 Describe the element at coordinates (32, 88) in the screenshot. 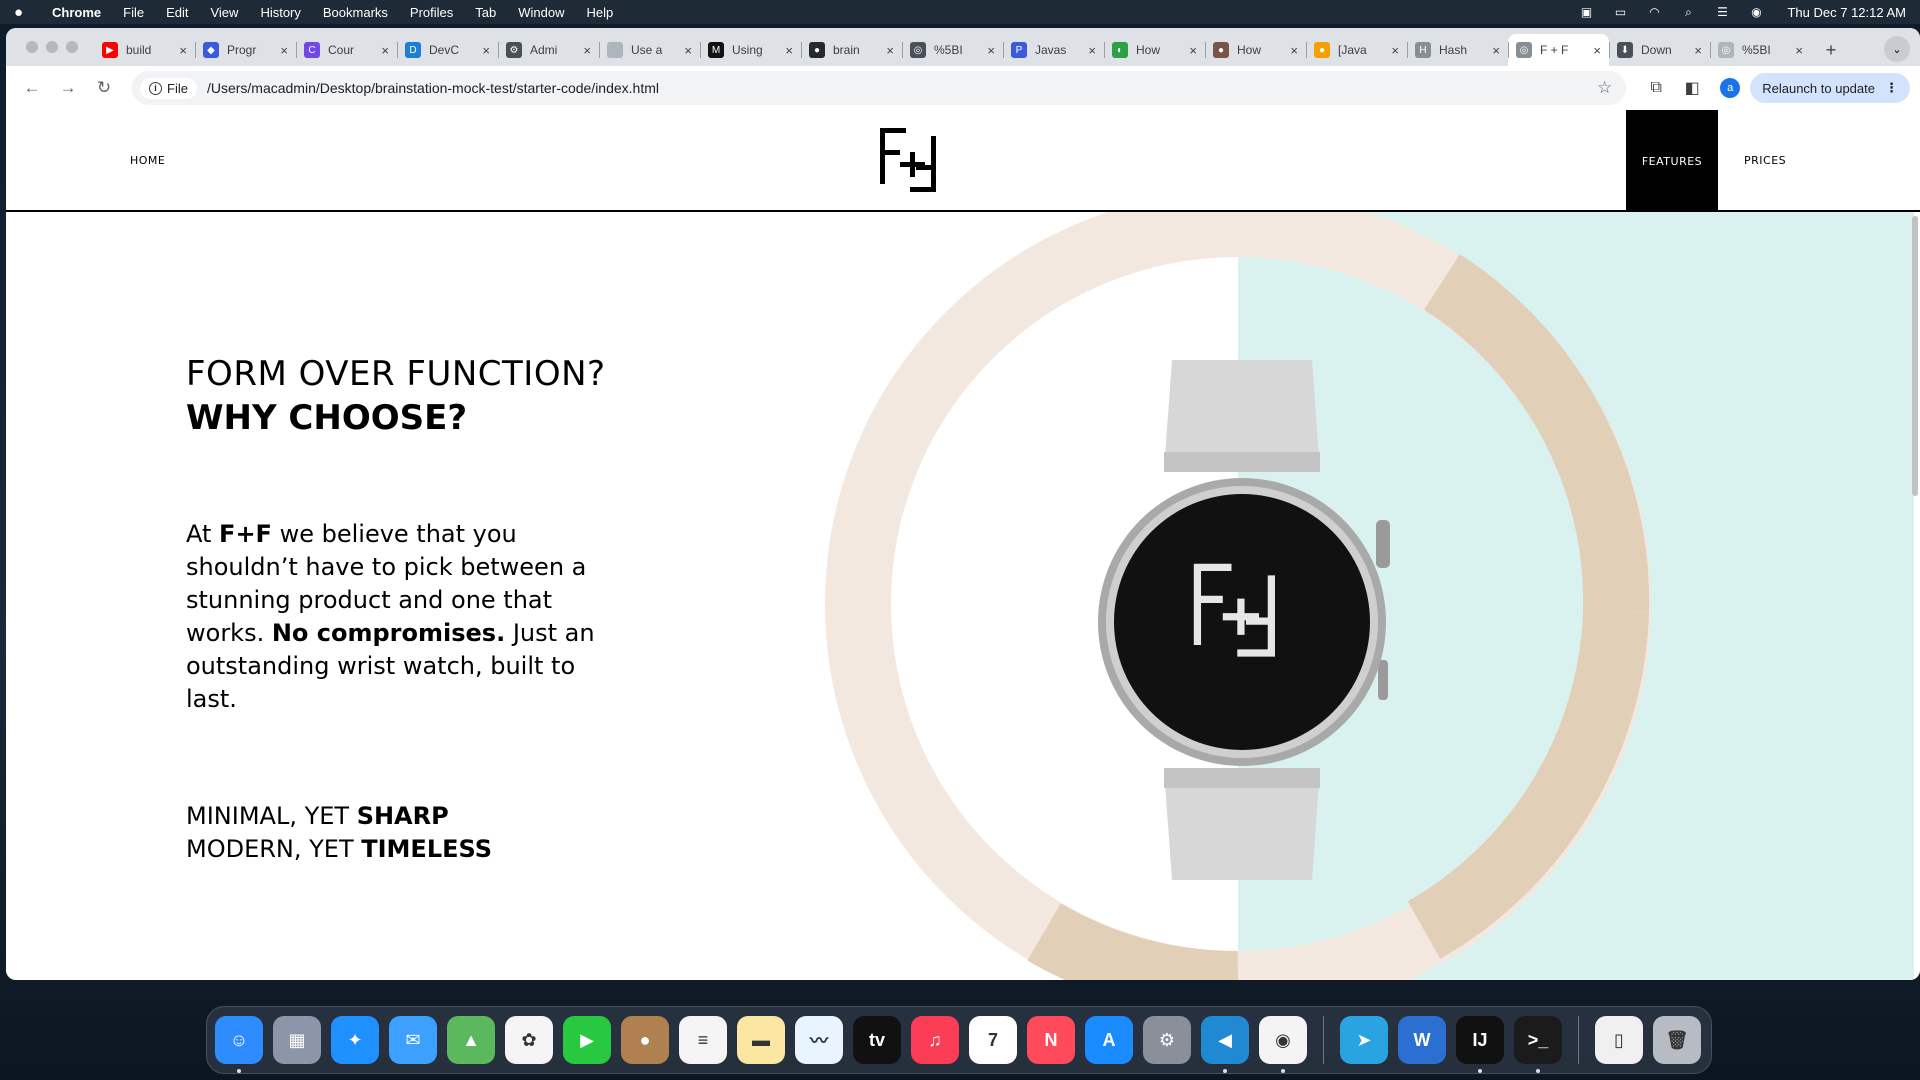

I see `back-arrow-icon: ←` at that location.